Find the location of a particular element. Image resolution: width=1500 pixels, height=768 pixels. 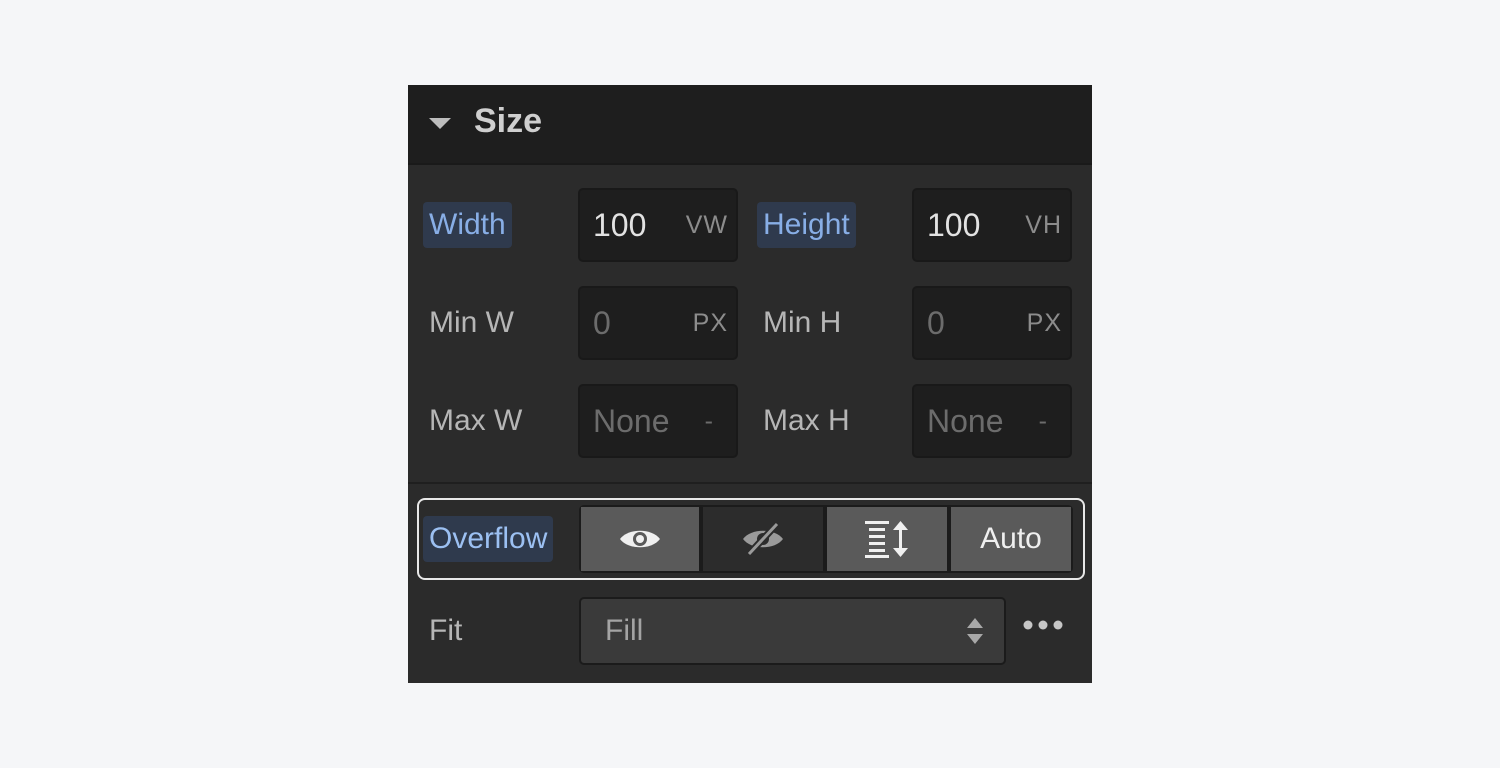

eye-slash-icon is located at coordinates (763, 539).